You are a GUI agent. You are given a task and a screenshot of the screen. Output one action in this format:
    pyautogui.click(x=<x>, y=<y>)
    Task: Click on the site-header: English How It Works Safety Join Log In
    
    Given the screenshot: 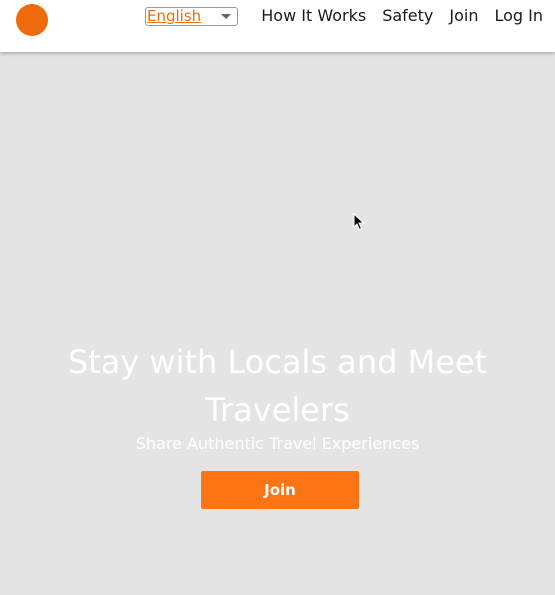 What is the action you would take?
    pyautogui.click(x=277, y=26)
    